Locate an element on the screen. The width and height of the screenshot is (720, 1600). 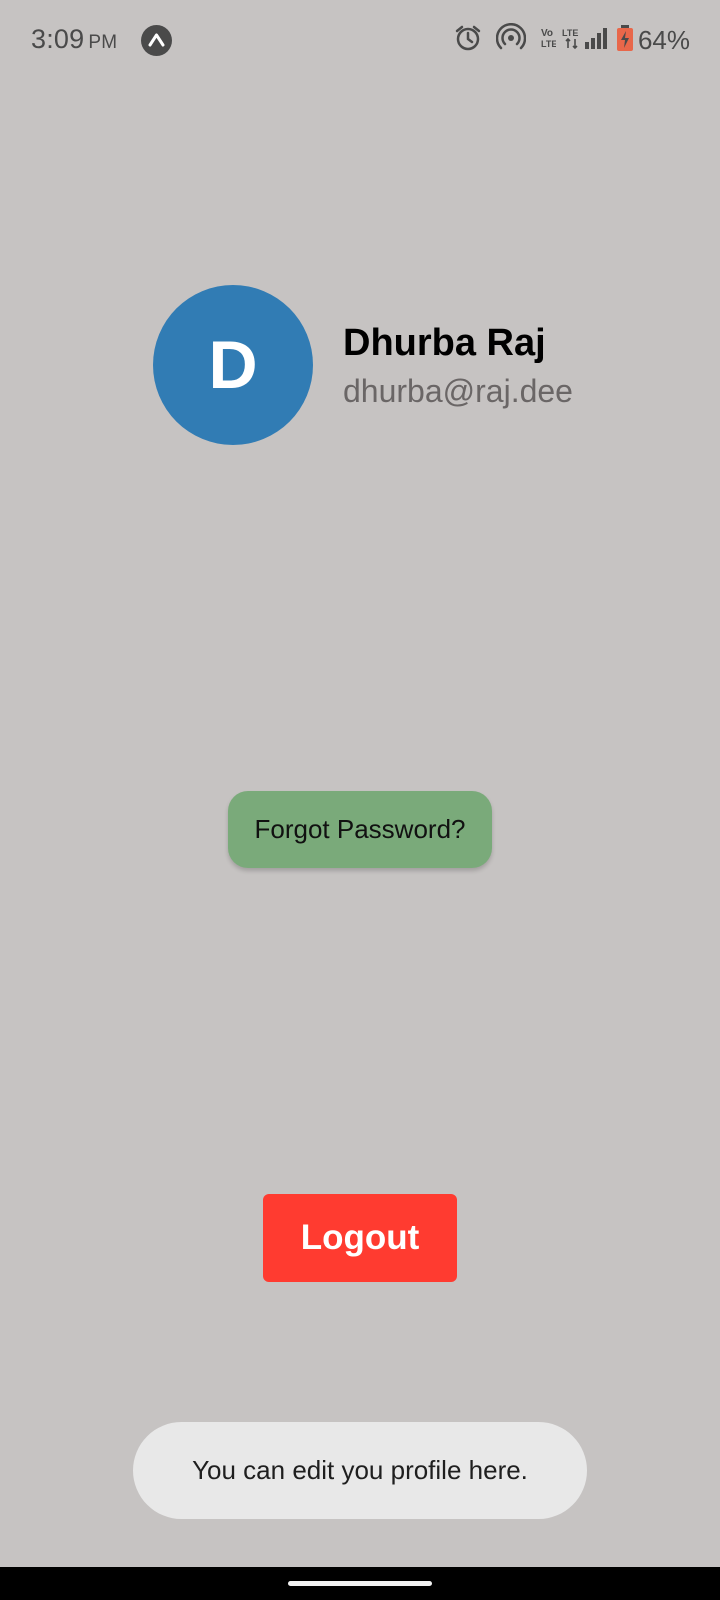
expo-logo-icon is located at coordinates (156, 40).